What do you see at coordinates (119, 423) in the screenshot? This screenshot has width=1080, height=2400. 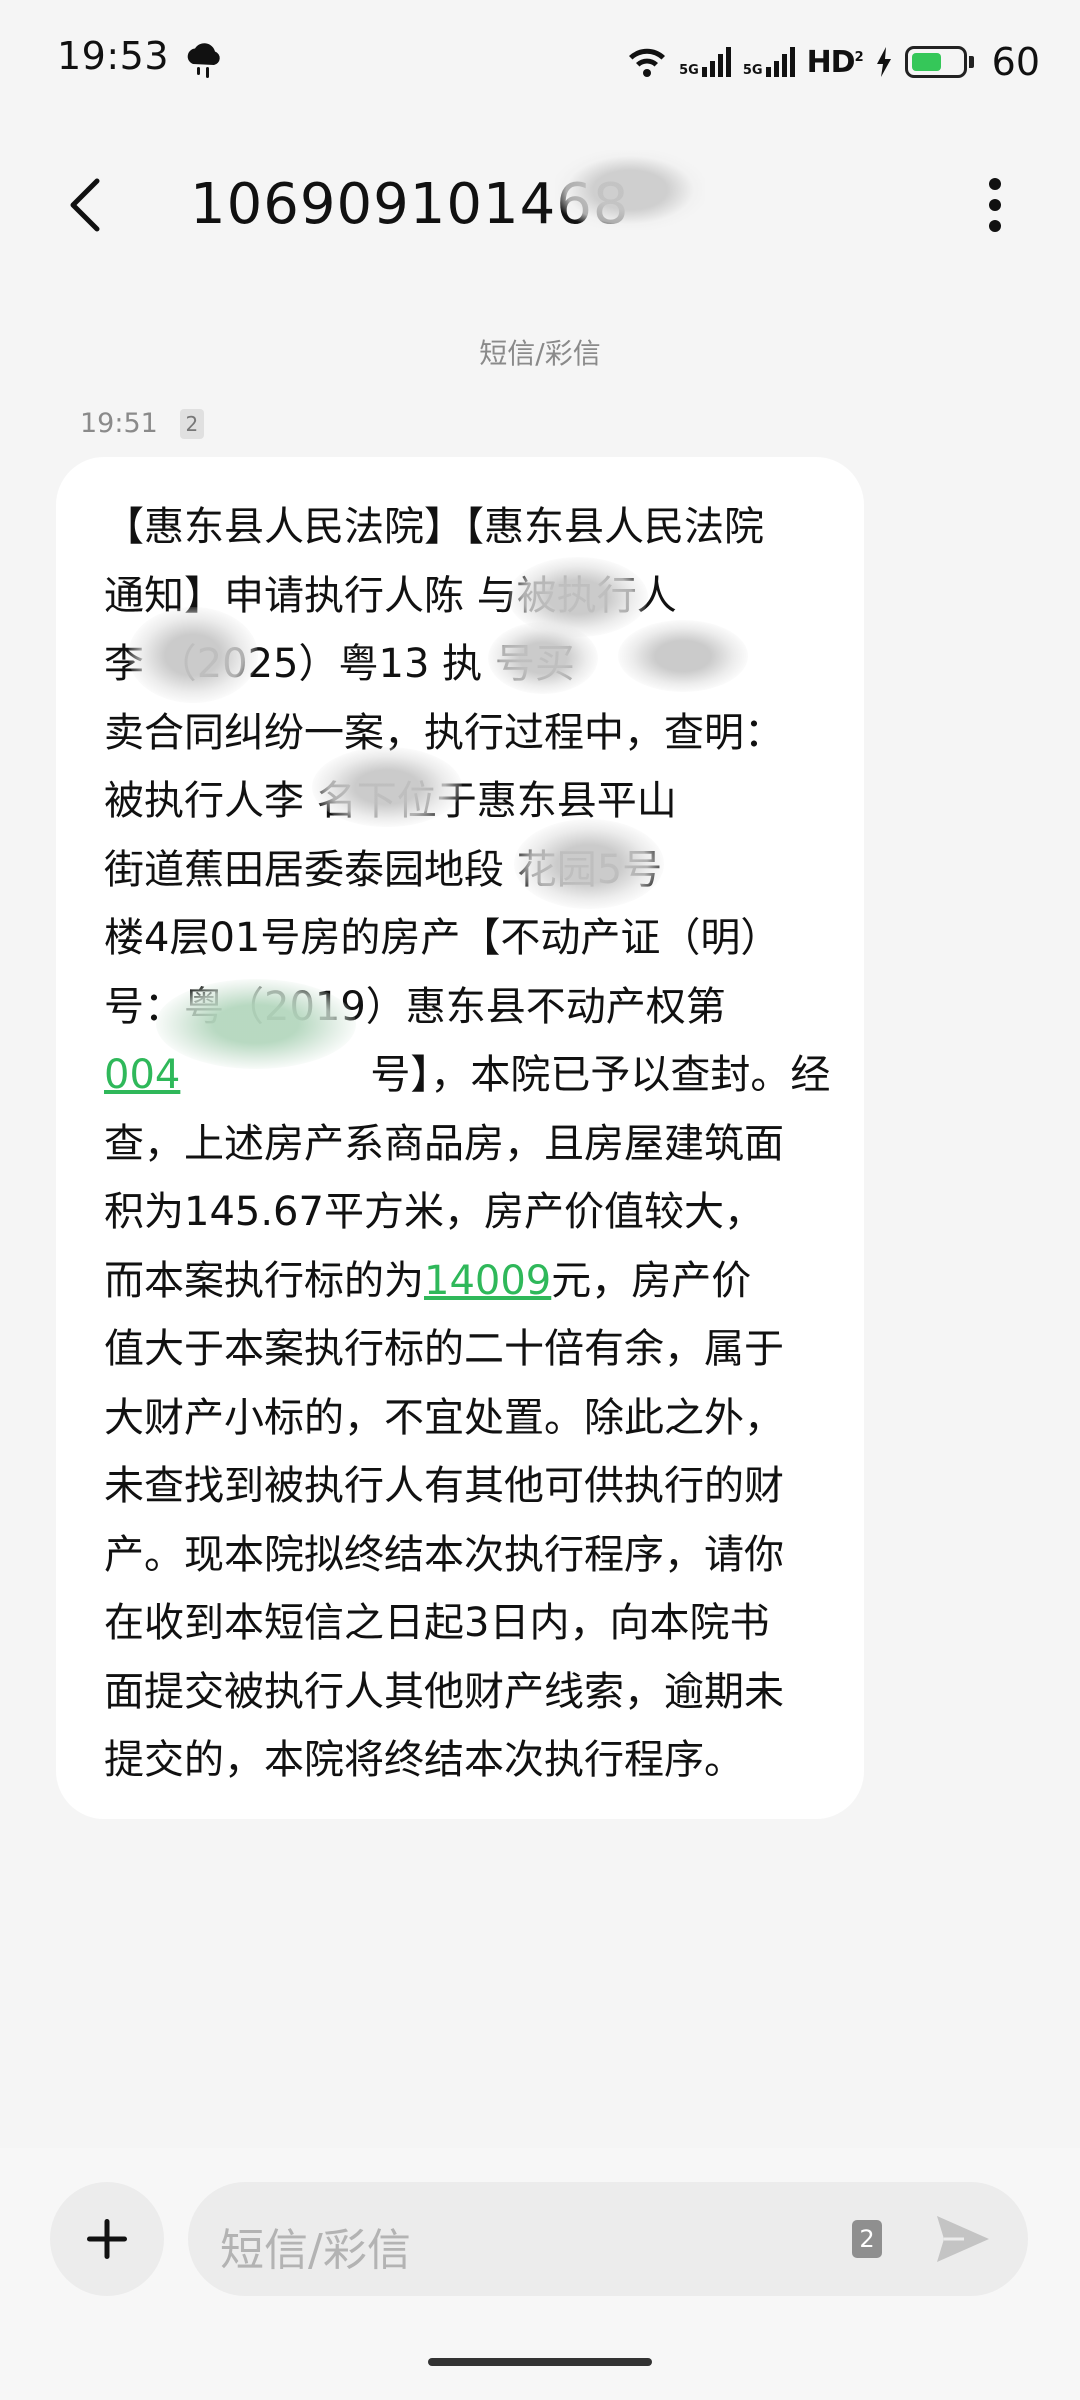 I see `message-time: 19:51` at bounding box center [119, 423].